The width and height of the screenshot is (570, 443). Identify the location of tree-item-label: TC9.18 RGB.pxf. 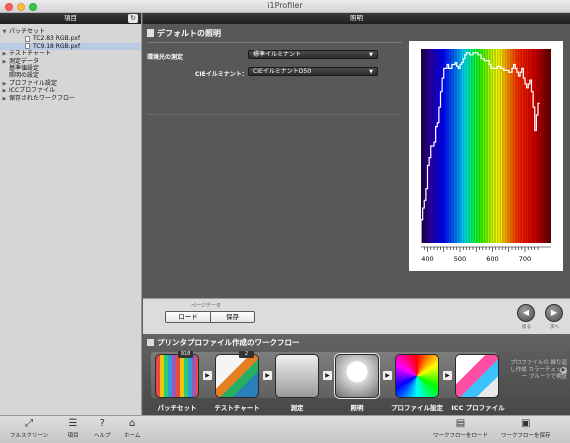
(57, 46).